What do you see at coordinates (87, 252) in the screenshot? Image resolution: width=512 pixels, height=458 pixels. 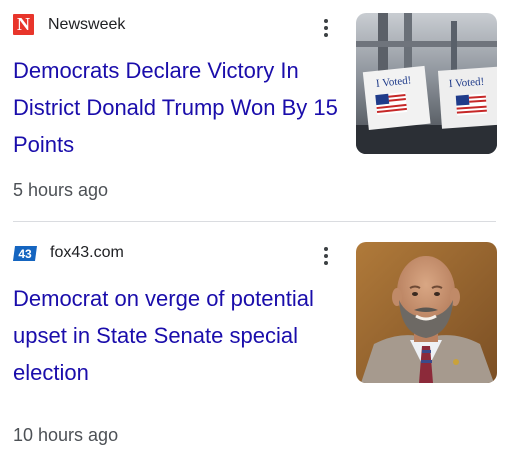 I see `source-name: fox43.com` at bounding box center [87, 252].